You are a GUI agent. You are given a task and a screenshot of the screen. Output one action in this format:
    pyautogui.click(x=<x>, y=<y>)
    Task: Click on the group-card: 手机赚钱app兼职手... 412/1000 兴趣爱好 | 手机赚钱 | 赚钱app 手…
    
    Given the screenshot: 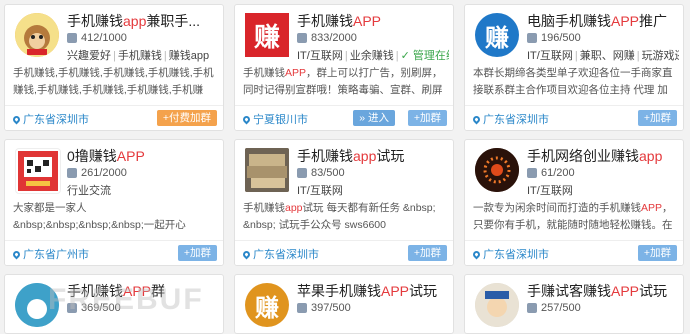 What is the action you would take?
    pyautogui.click(x=114, y=67)
    